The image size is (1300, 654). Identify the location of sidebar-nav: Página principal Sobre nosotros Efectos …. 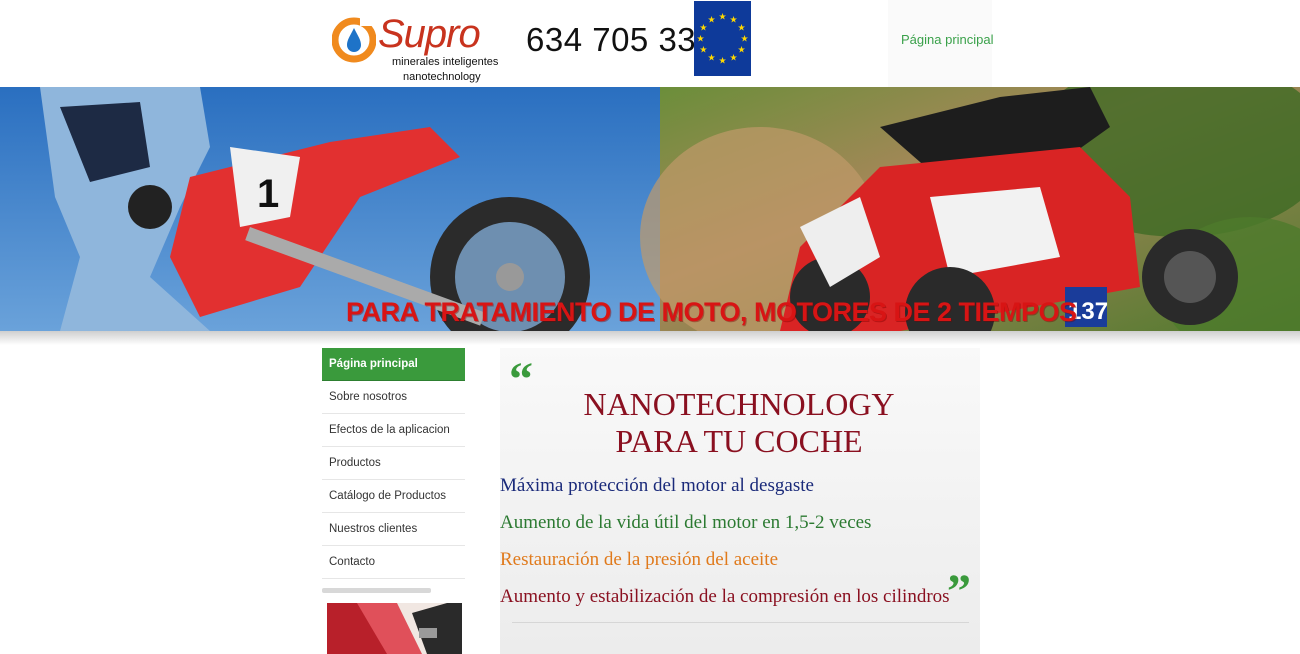
(393, 463).